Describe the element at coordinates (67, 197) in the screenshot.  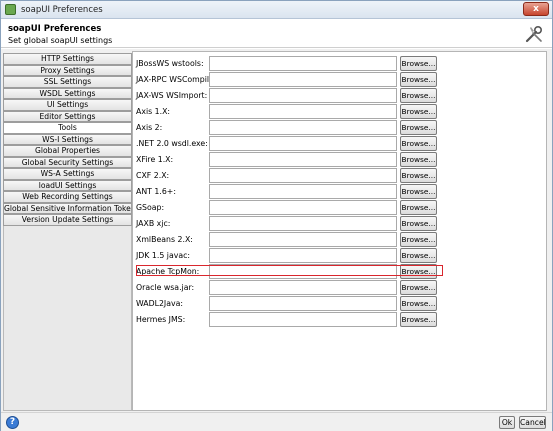
I see `sidebar-item-web-recording-settings: Web Recording Settings` at that location.